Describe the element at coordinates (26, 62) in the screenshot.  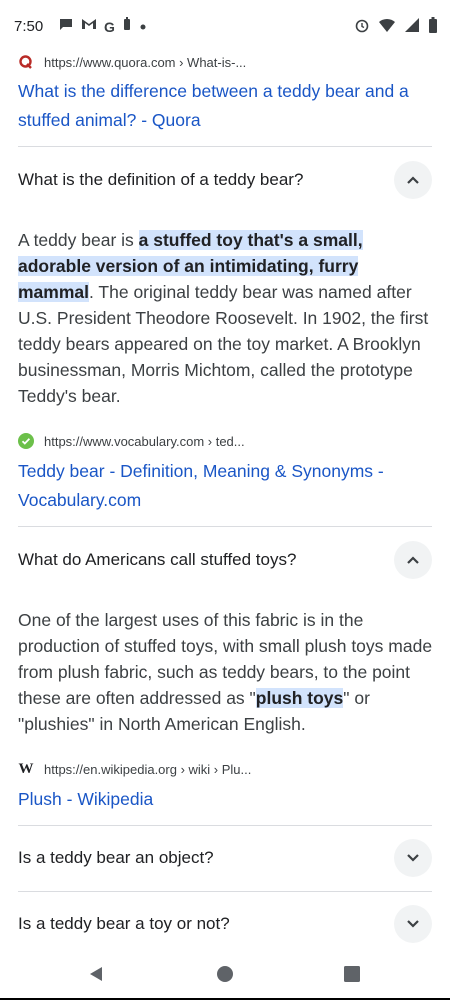
I see `quora-icon` at that location.